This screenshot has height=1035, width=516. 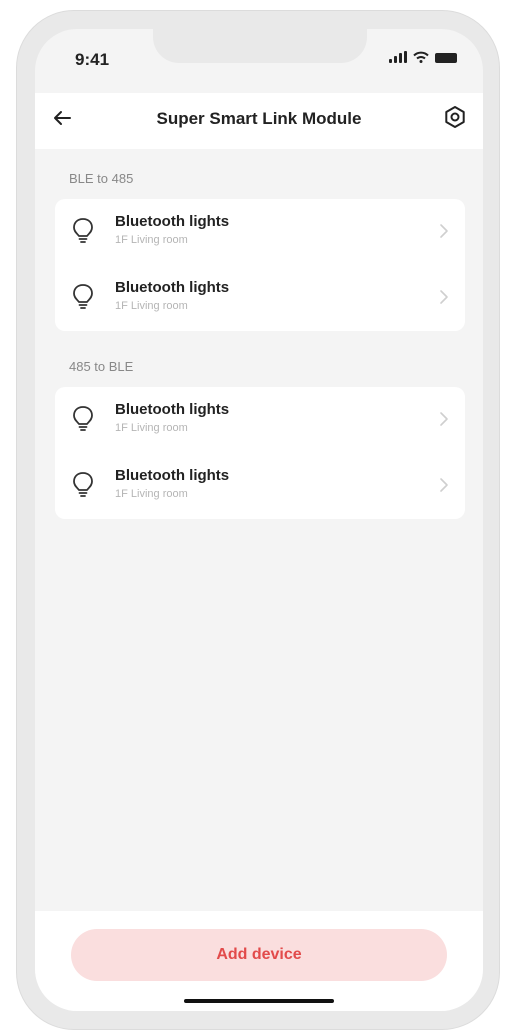 I want to click on wifi-icon, so click(x=421, y=57).